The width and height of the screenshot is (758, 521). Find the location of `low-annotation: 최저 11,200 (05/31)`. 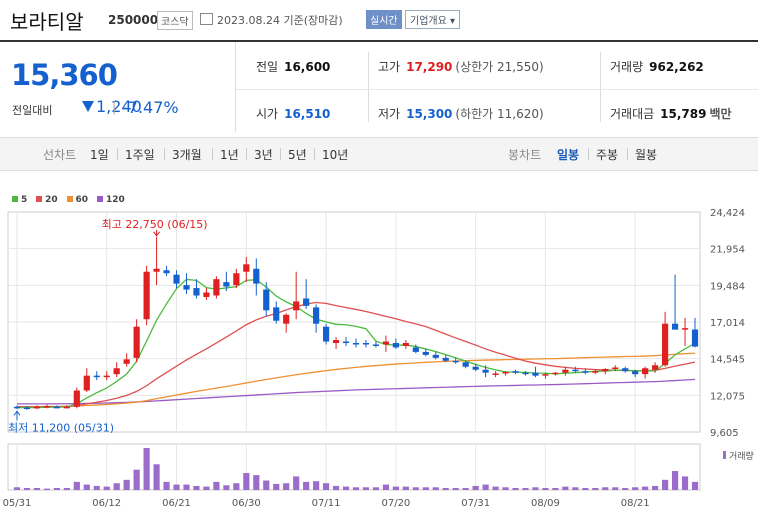

low-annotation: 최저 11,200 (05/31) is located at coordinates (61, 427).